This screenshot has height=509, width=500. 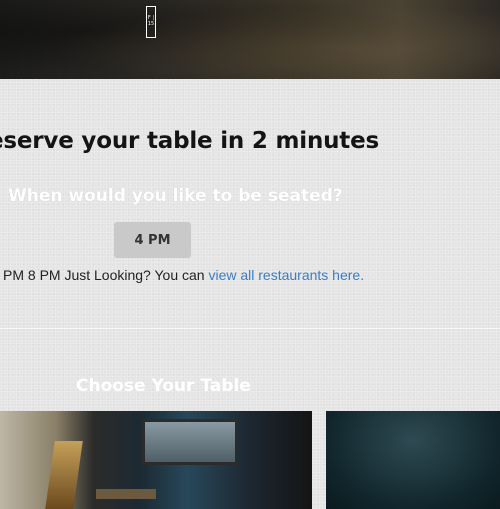 I want to click on time-4pm-button: 4 PM, so click(x=152, y=240).